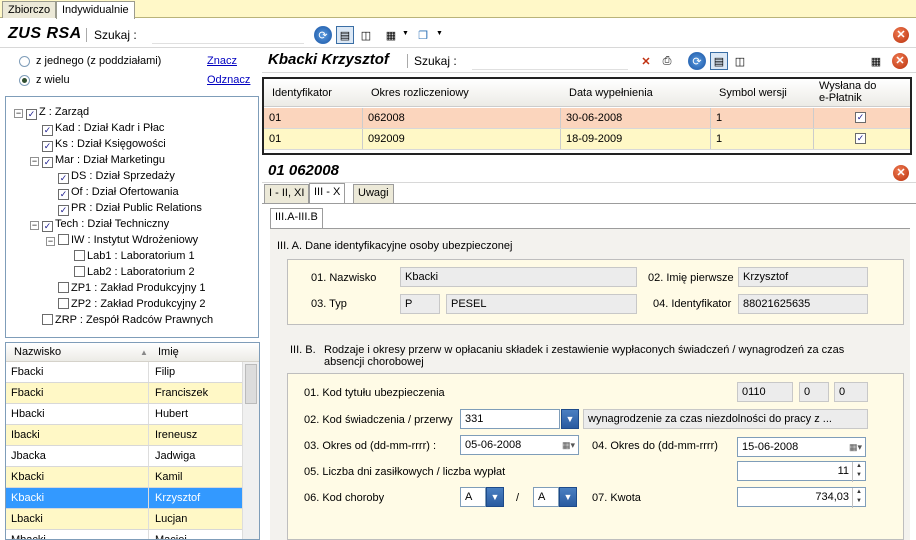 The width and height of the screenshot is (916, 540). I want to click on okres-do-input: 15-06-2008 ▦▾, so click(801, 447).